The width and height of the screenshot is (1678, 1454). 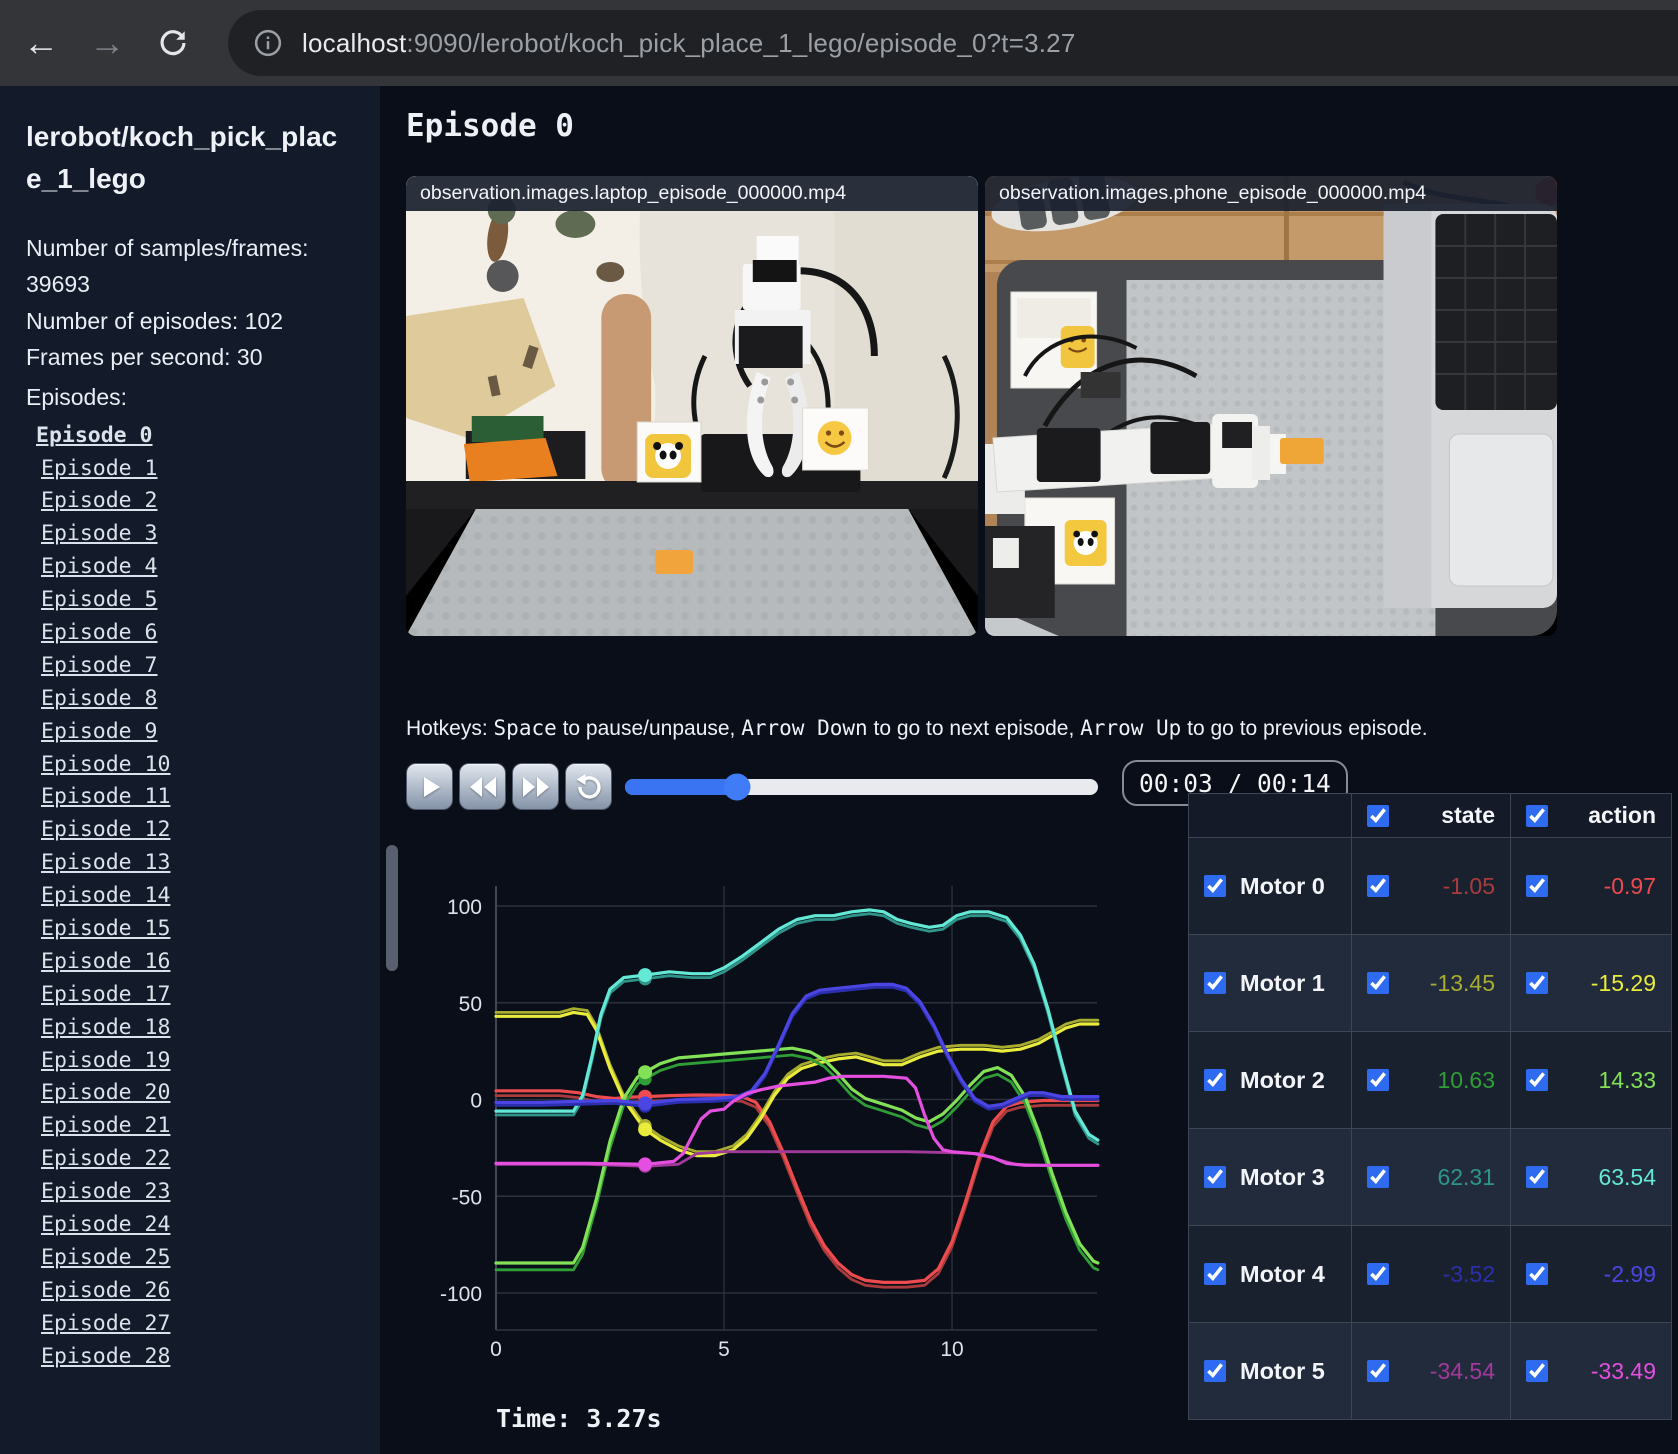 What do you see at coordinates (835, 439) in the screenshot?
I see `hugging-face-box` at bounding box center [835, 439].